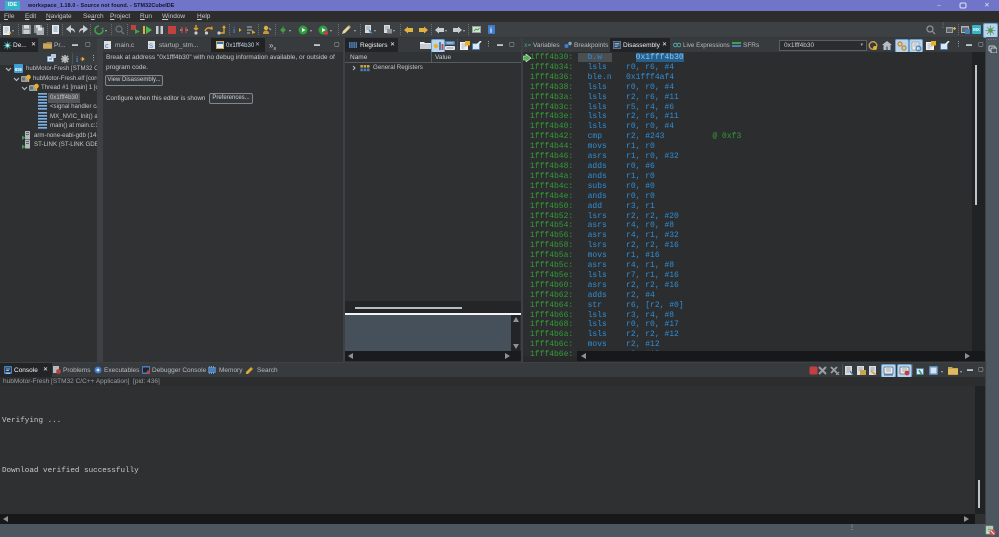 Image resolution: width=999 pixels, height=537 pixels. I want to click on svg-text: S, so click(151, 46).